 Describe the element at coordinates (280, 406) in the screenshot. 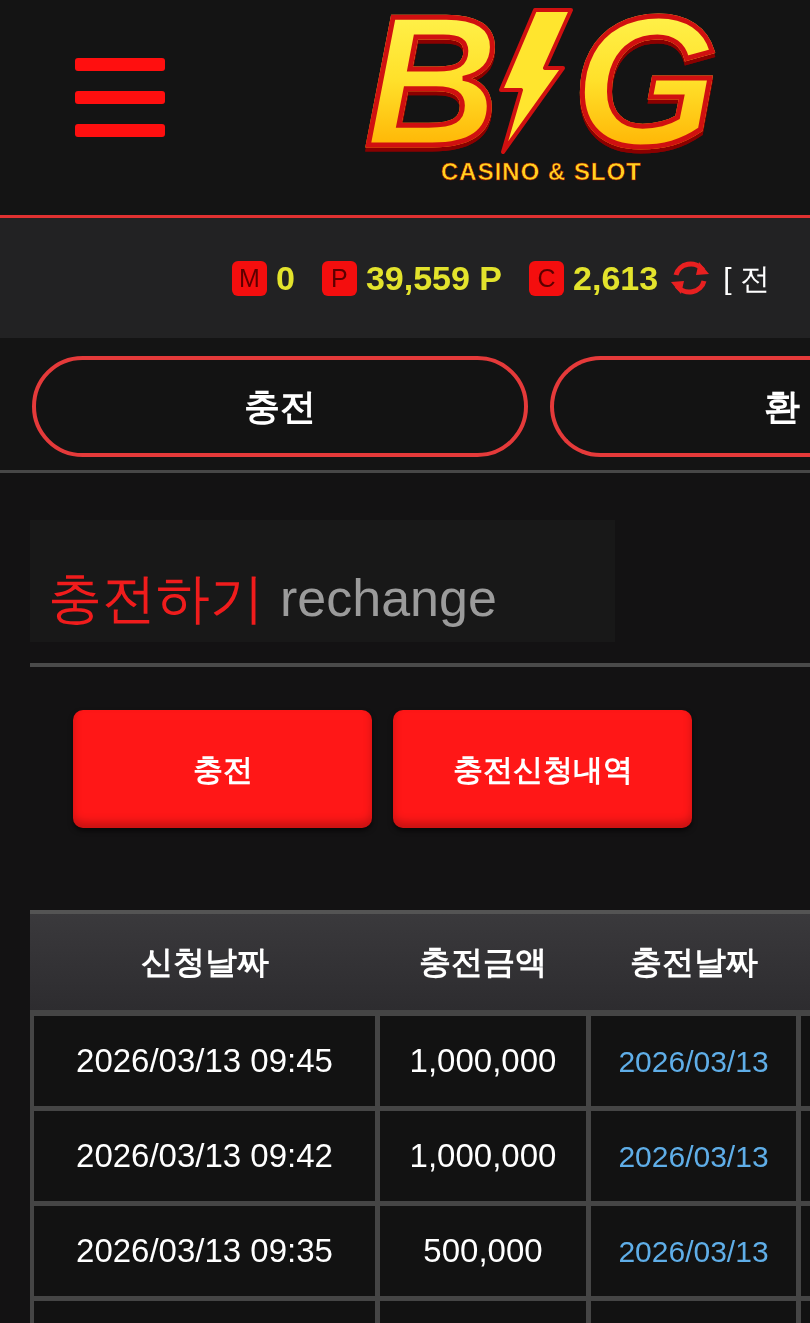

I see `tab: 충전` at that location.